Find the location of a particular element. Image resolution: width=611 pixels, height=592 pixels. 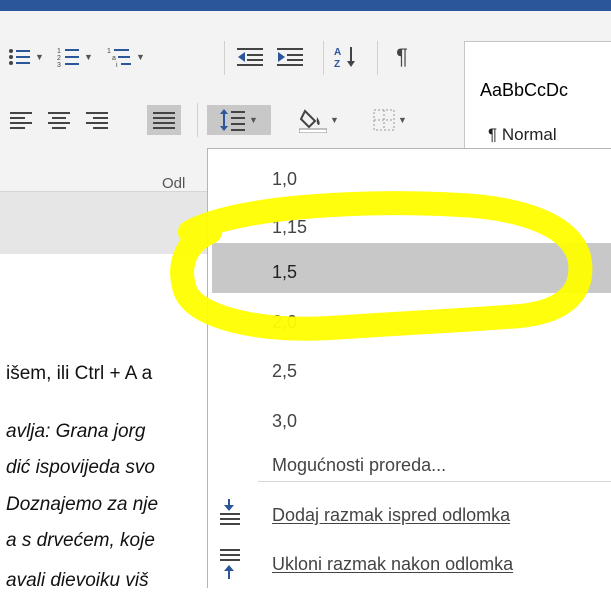

menu-item-add-space-before: Dodaj razmak ispred odlomka is located at coordinates (391, 515).